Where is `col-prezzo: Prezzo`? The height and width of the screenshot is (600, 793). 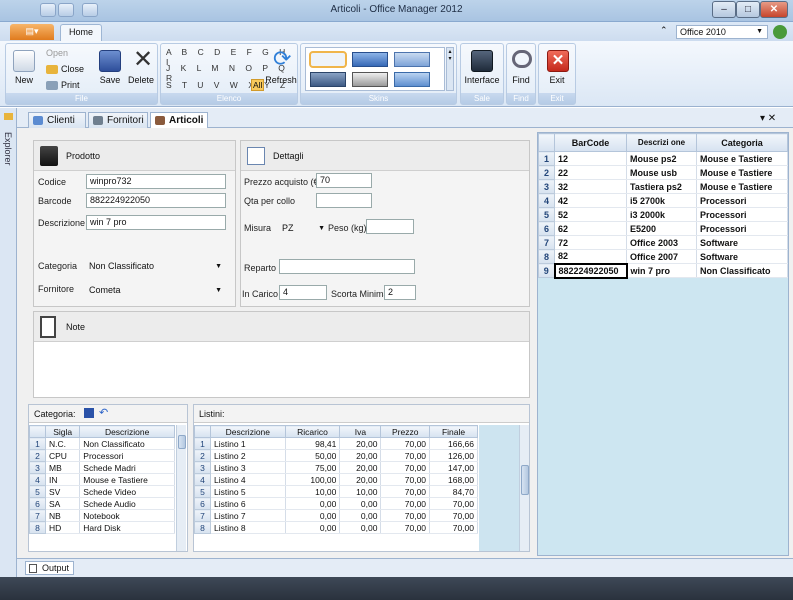 col-prezzo: Prezzo is located at coordinates (405, 431).